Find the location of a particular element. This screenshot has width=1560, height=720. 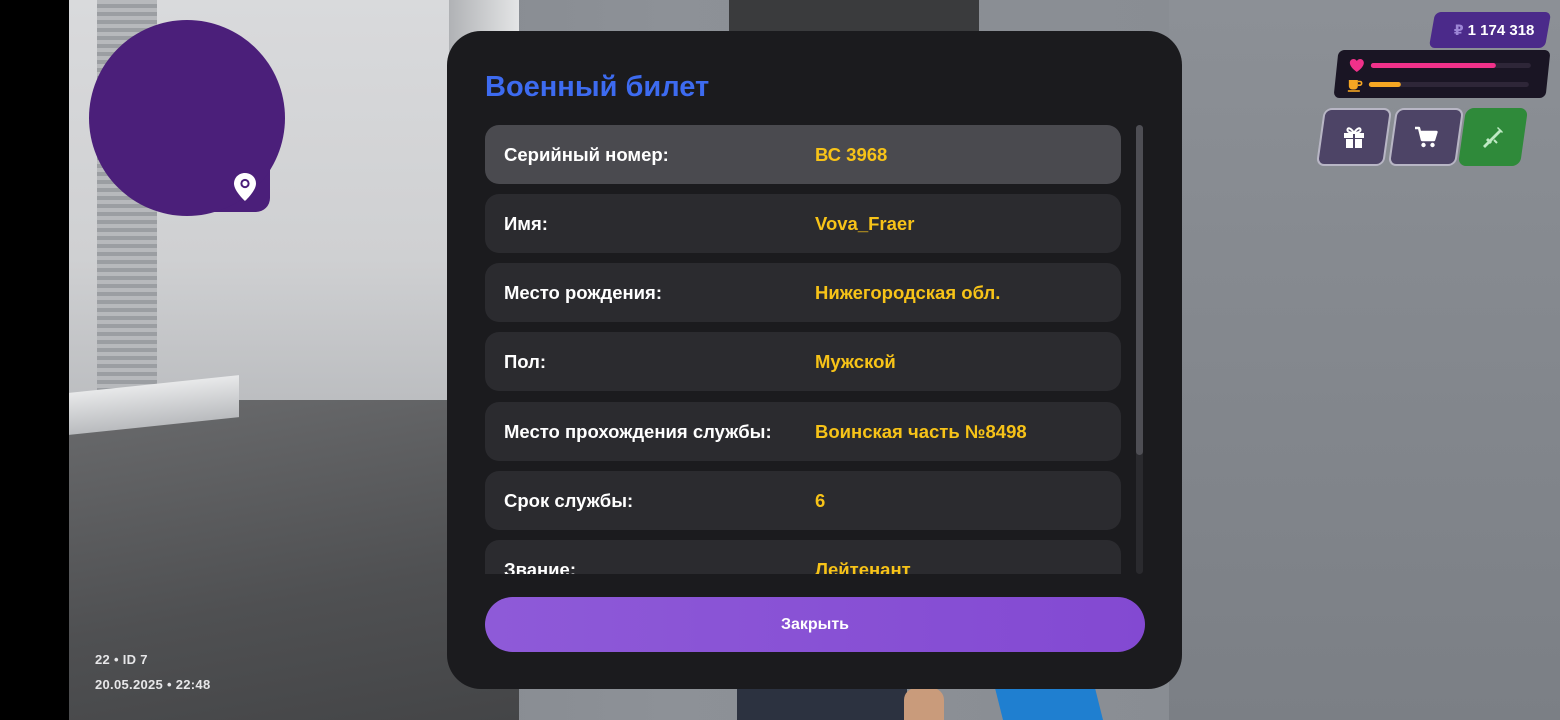

info-row-name: Имя: Vova_Fraer is located at coordinates (803, 223).